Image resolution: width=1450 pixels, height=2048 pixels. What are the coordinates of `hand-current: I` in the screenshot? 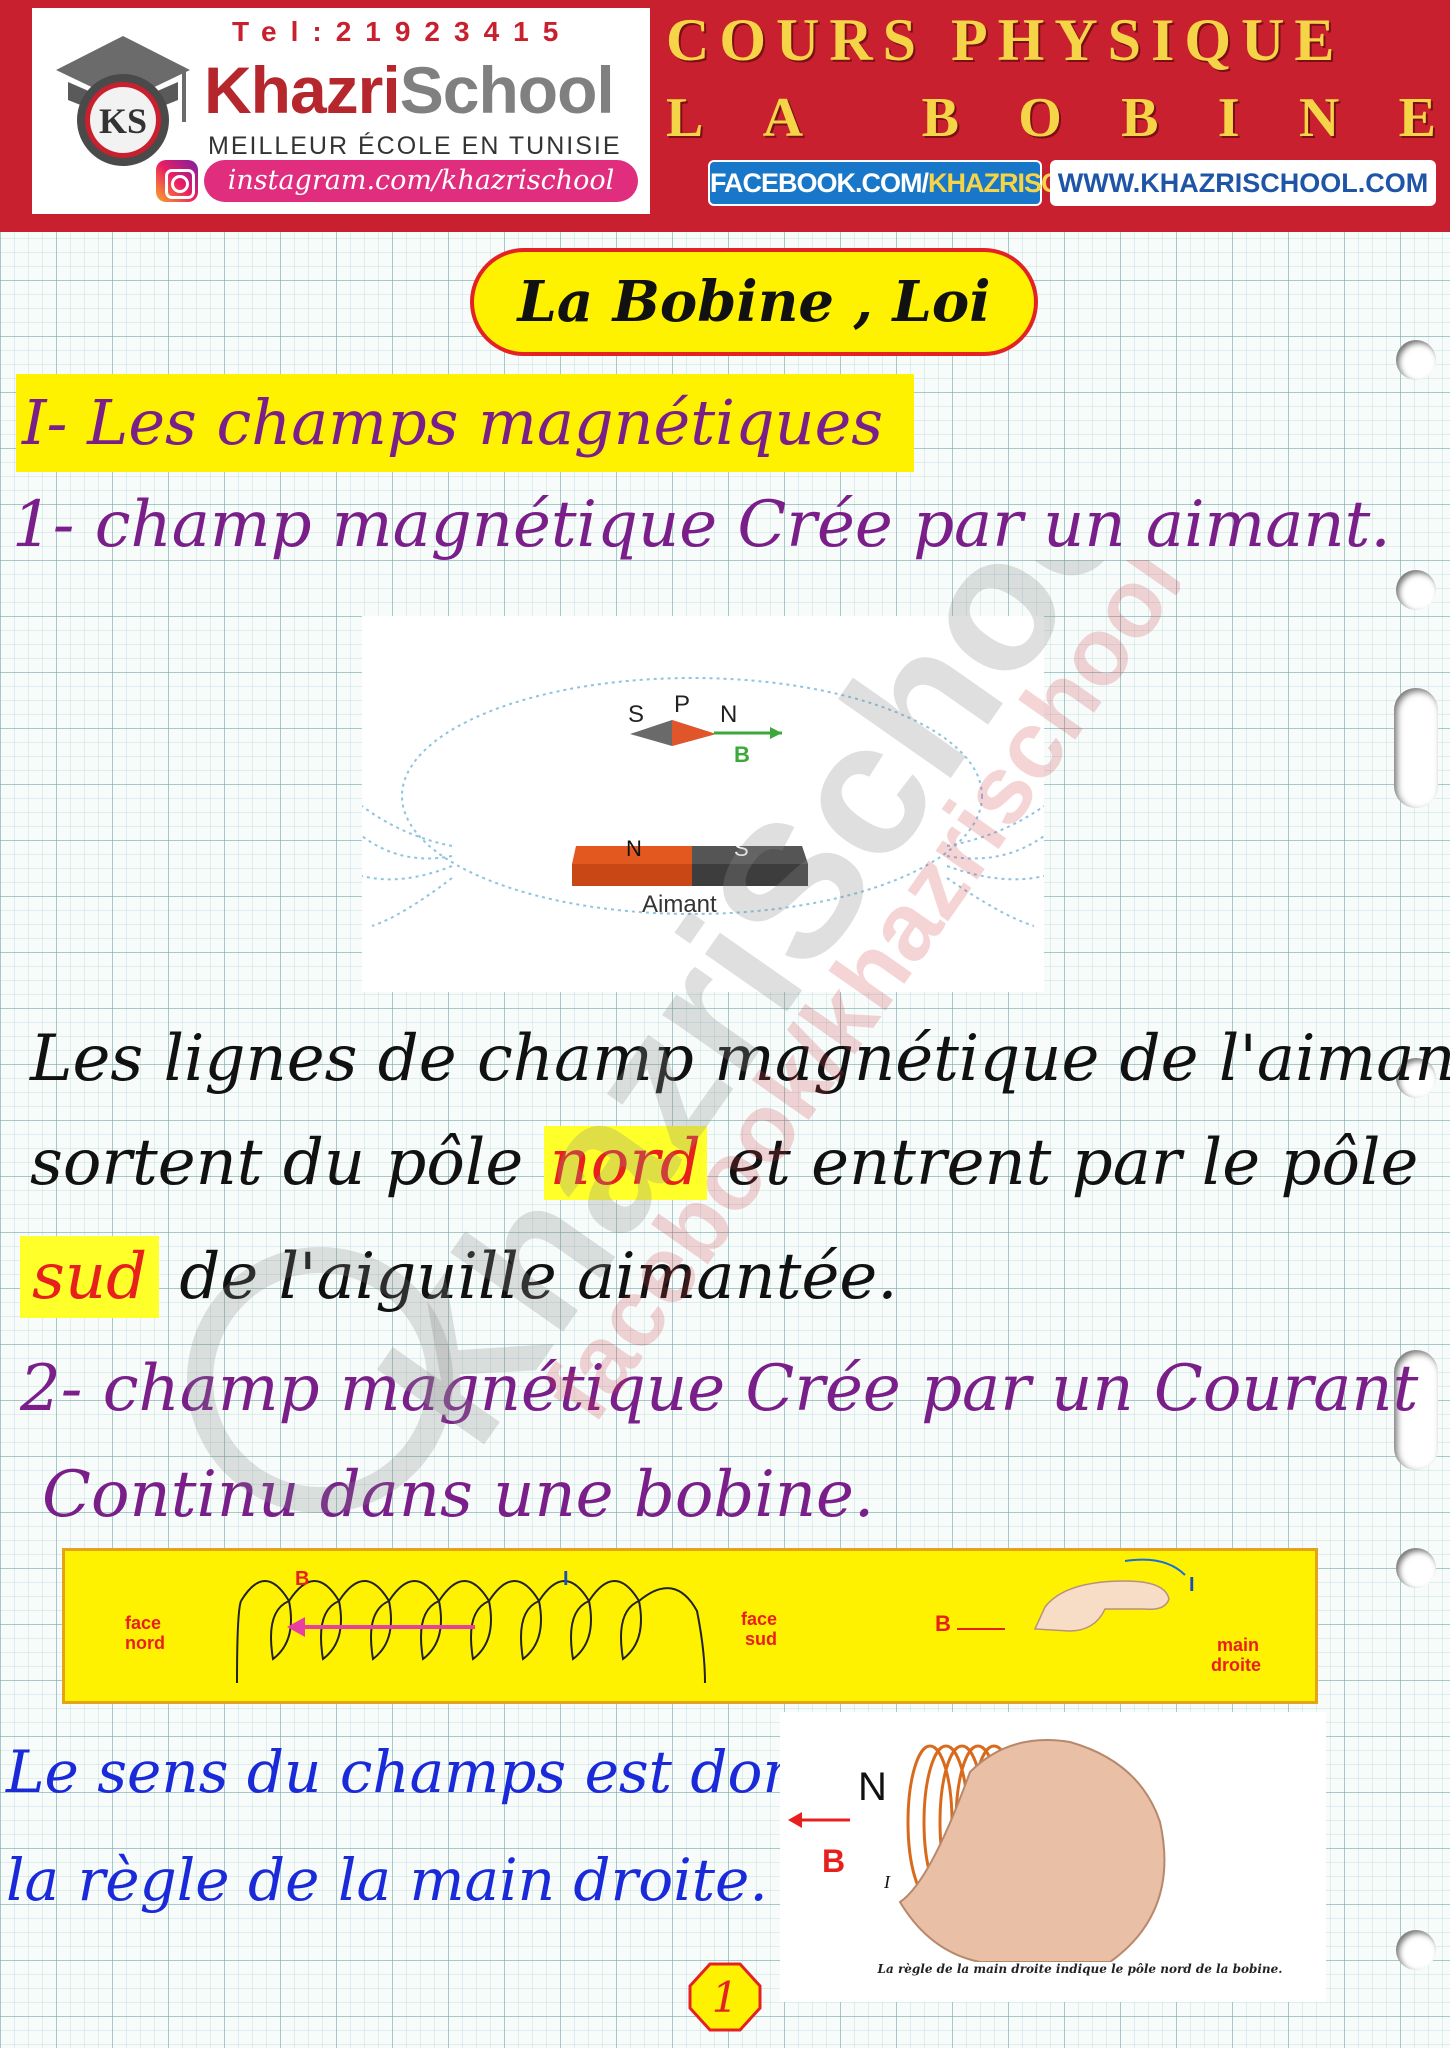 It's located at (887, 1882).